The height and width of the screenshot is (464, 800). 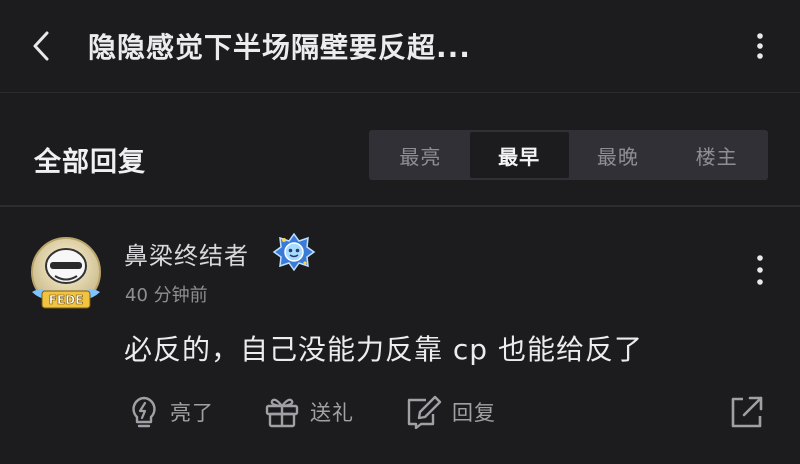 I want to click on header-divider, so click(x=400, y=92).